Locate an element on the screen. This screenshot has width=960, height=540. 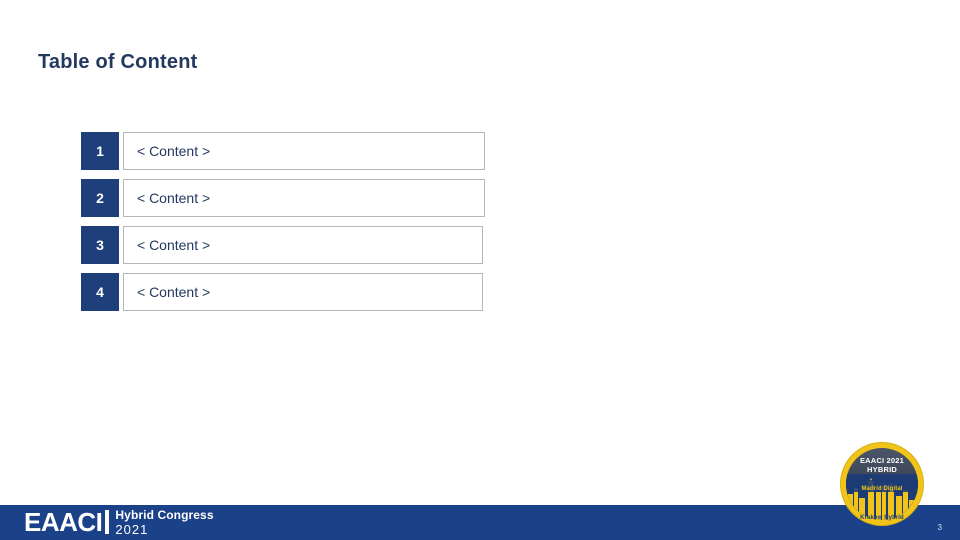
toc-item-number: 3 is located at coordinates (100, 245).